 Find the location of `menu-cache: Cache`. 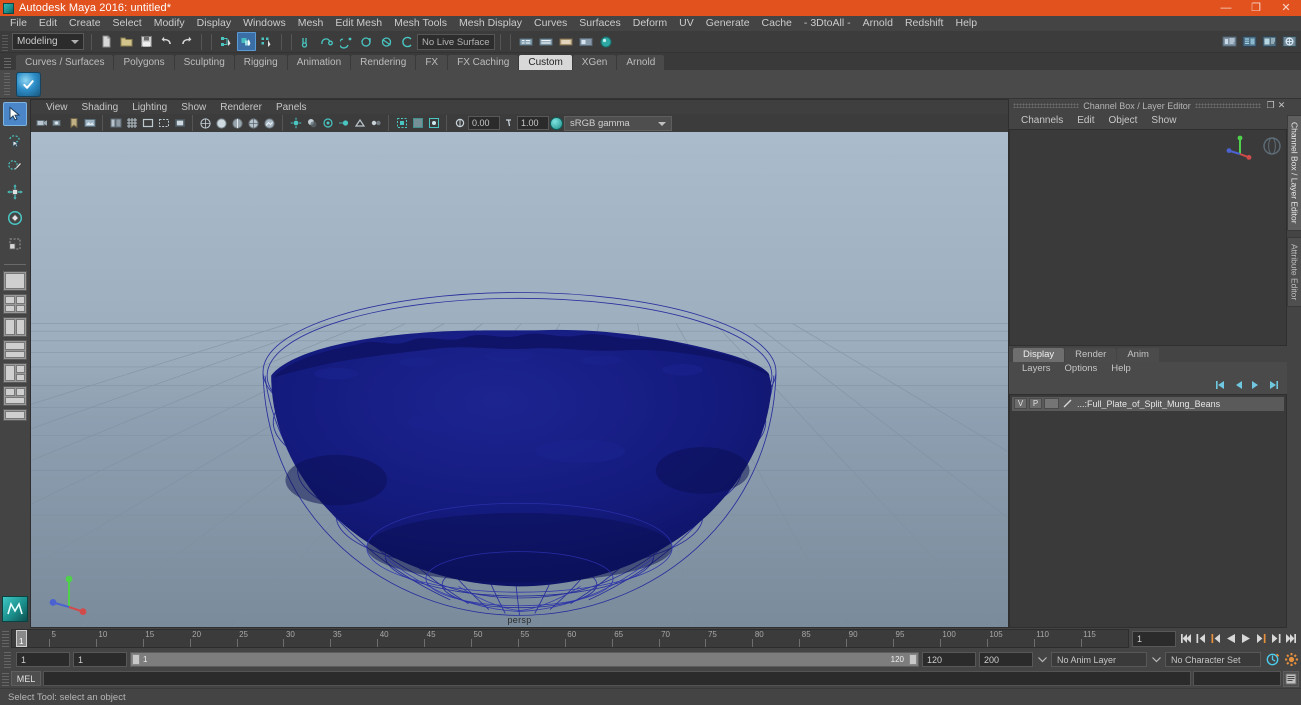

menu-cache: Cache is located at coordinates (777, 23).